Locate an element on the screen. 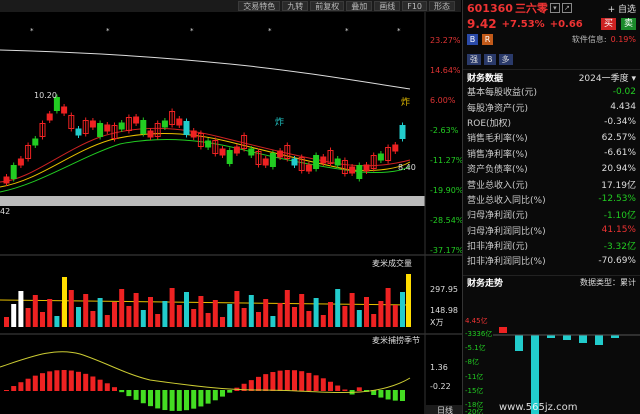 This screenshot has width=640, height=414. volume-label-2: X万 is located at coordinates (436, 322).